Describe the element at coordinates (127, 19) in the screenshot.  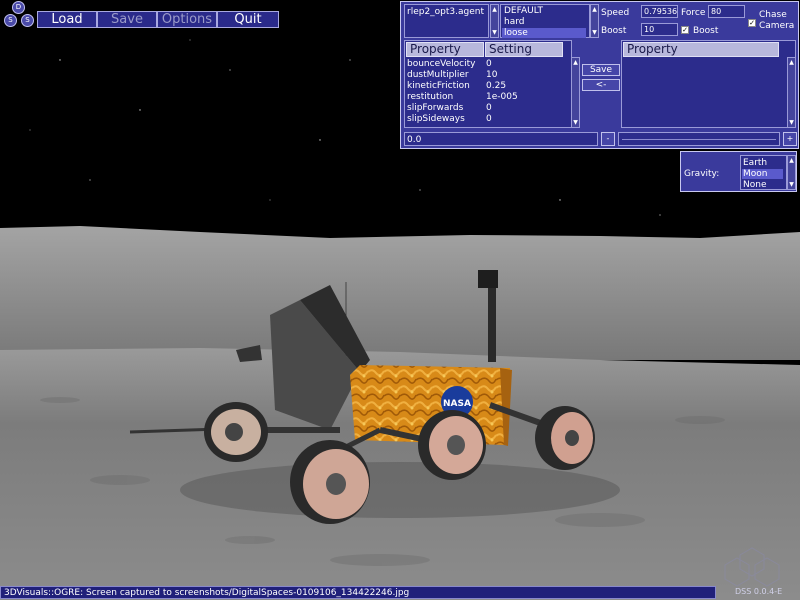
I see `save-button: Save` at that location.